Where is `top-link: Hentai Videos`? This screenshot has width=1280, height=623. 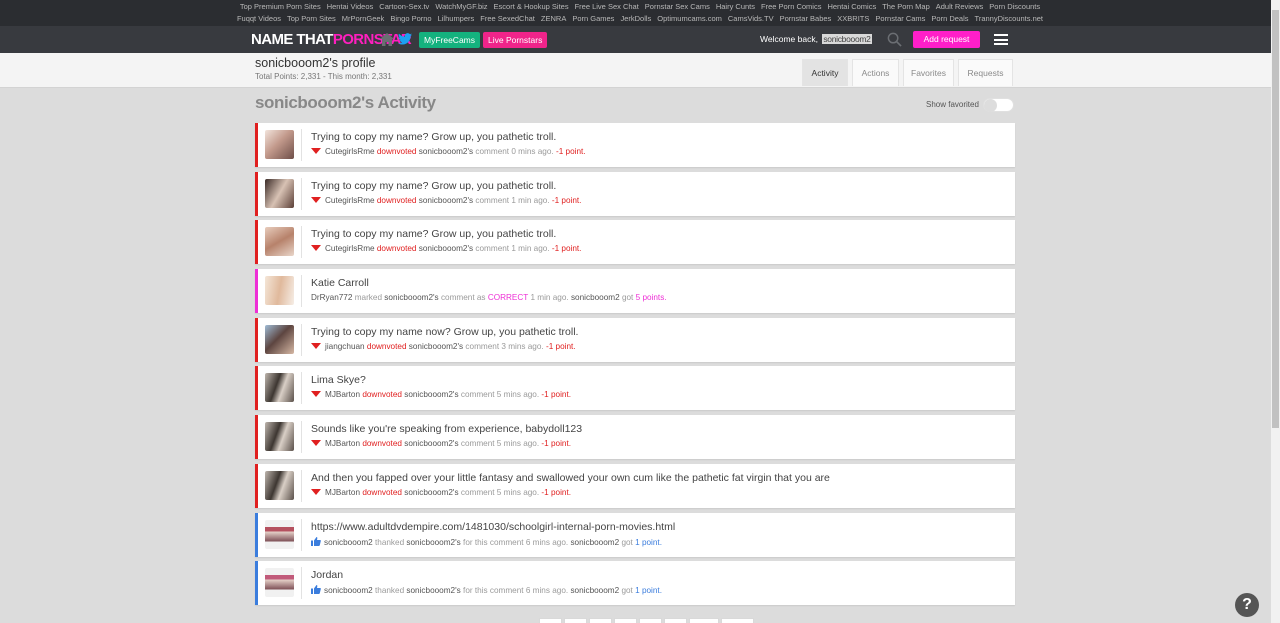
top-link: Hentai Videos is located at coordinates (350, 6).